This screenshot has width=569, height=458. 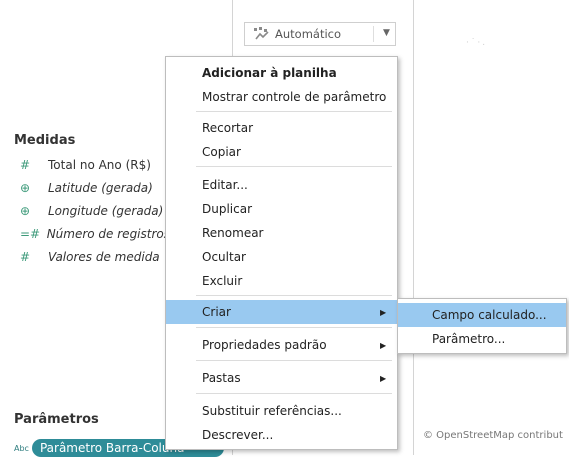 I want to click on measure-label: Número de registros, so click(x=108, y=234).